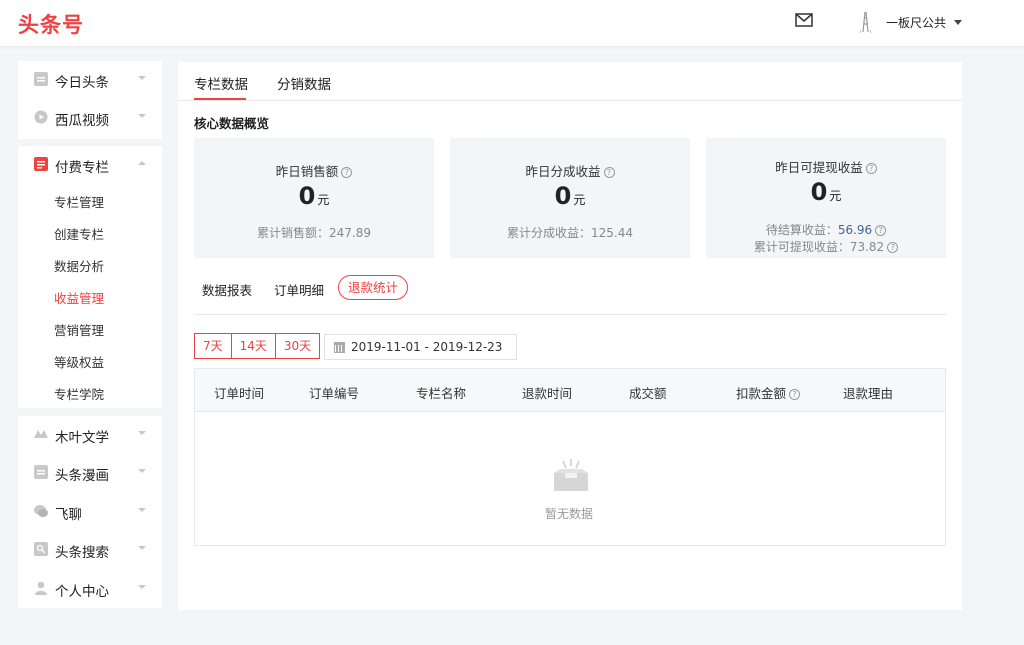 The height and width of the screenshot is (645, 1024). Describe the element at coordinates (304, 83) in the screenshot. I see `tab-distribution-data: 分销数据` at that location.